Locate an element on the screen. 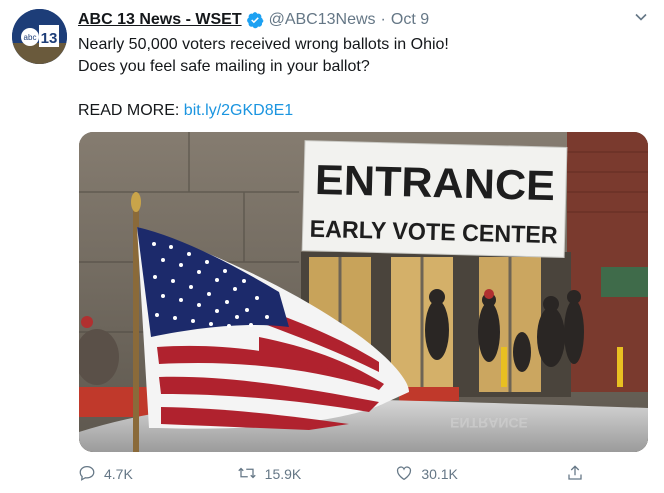  tweet-actions: 4.7K 15.9K 30.1K is located at coordinates (331, 474).